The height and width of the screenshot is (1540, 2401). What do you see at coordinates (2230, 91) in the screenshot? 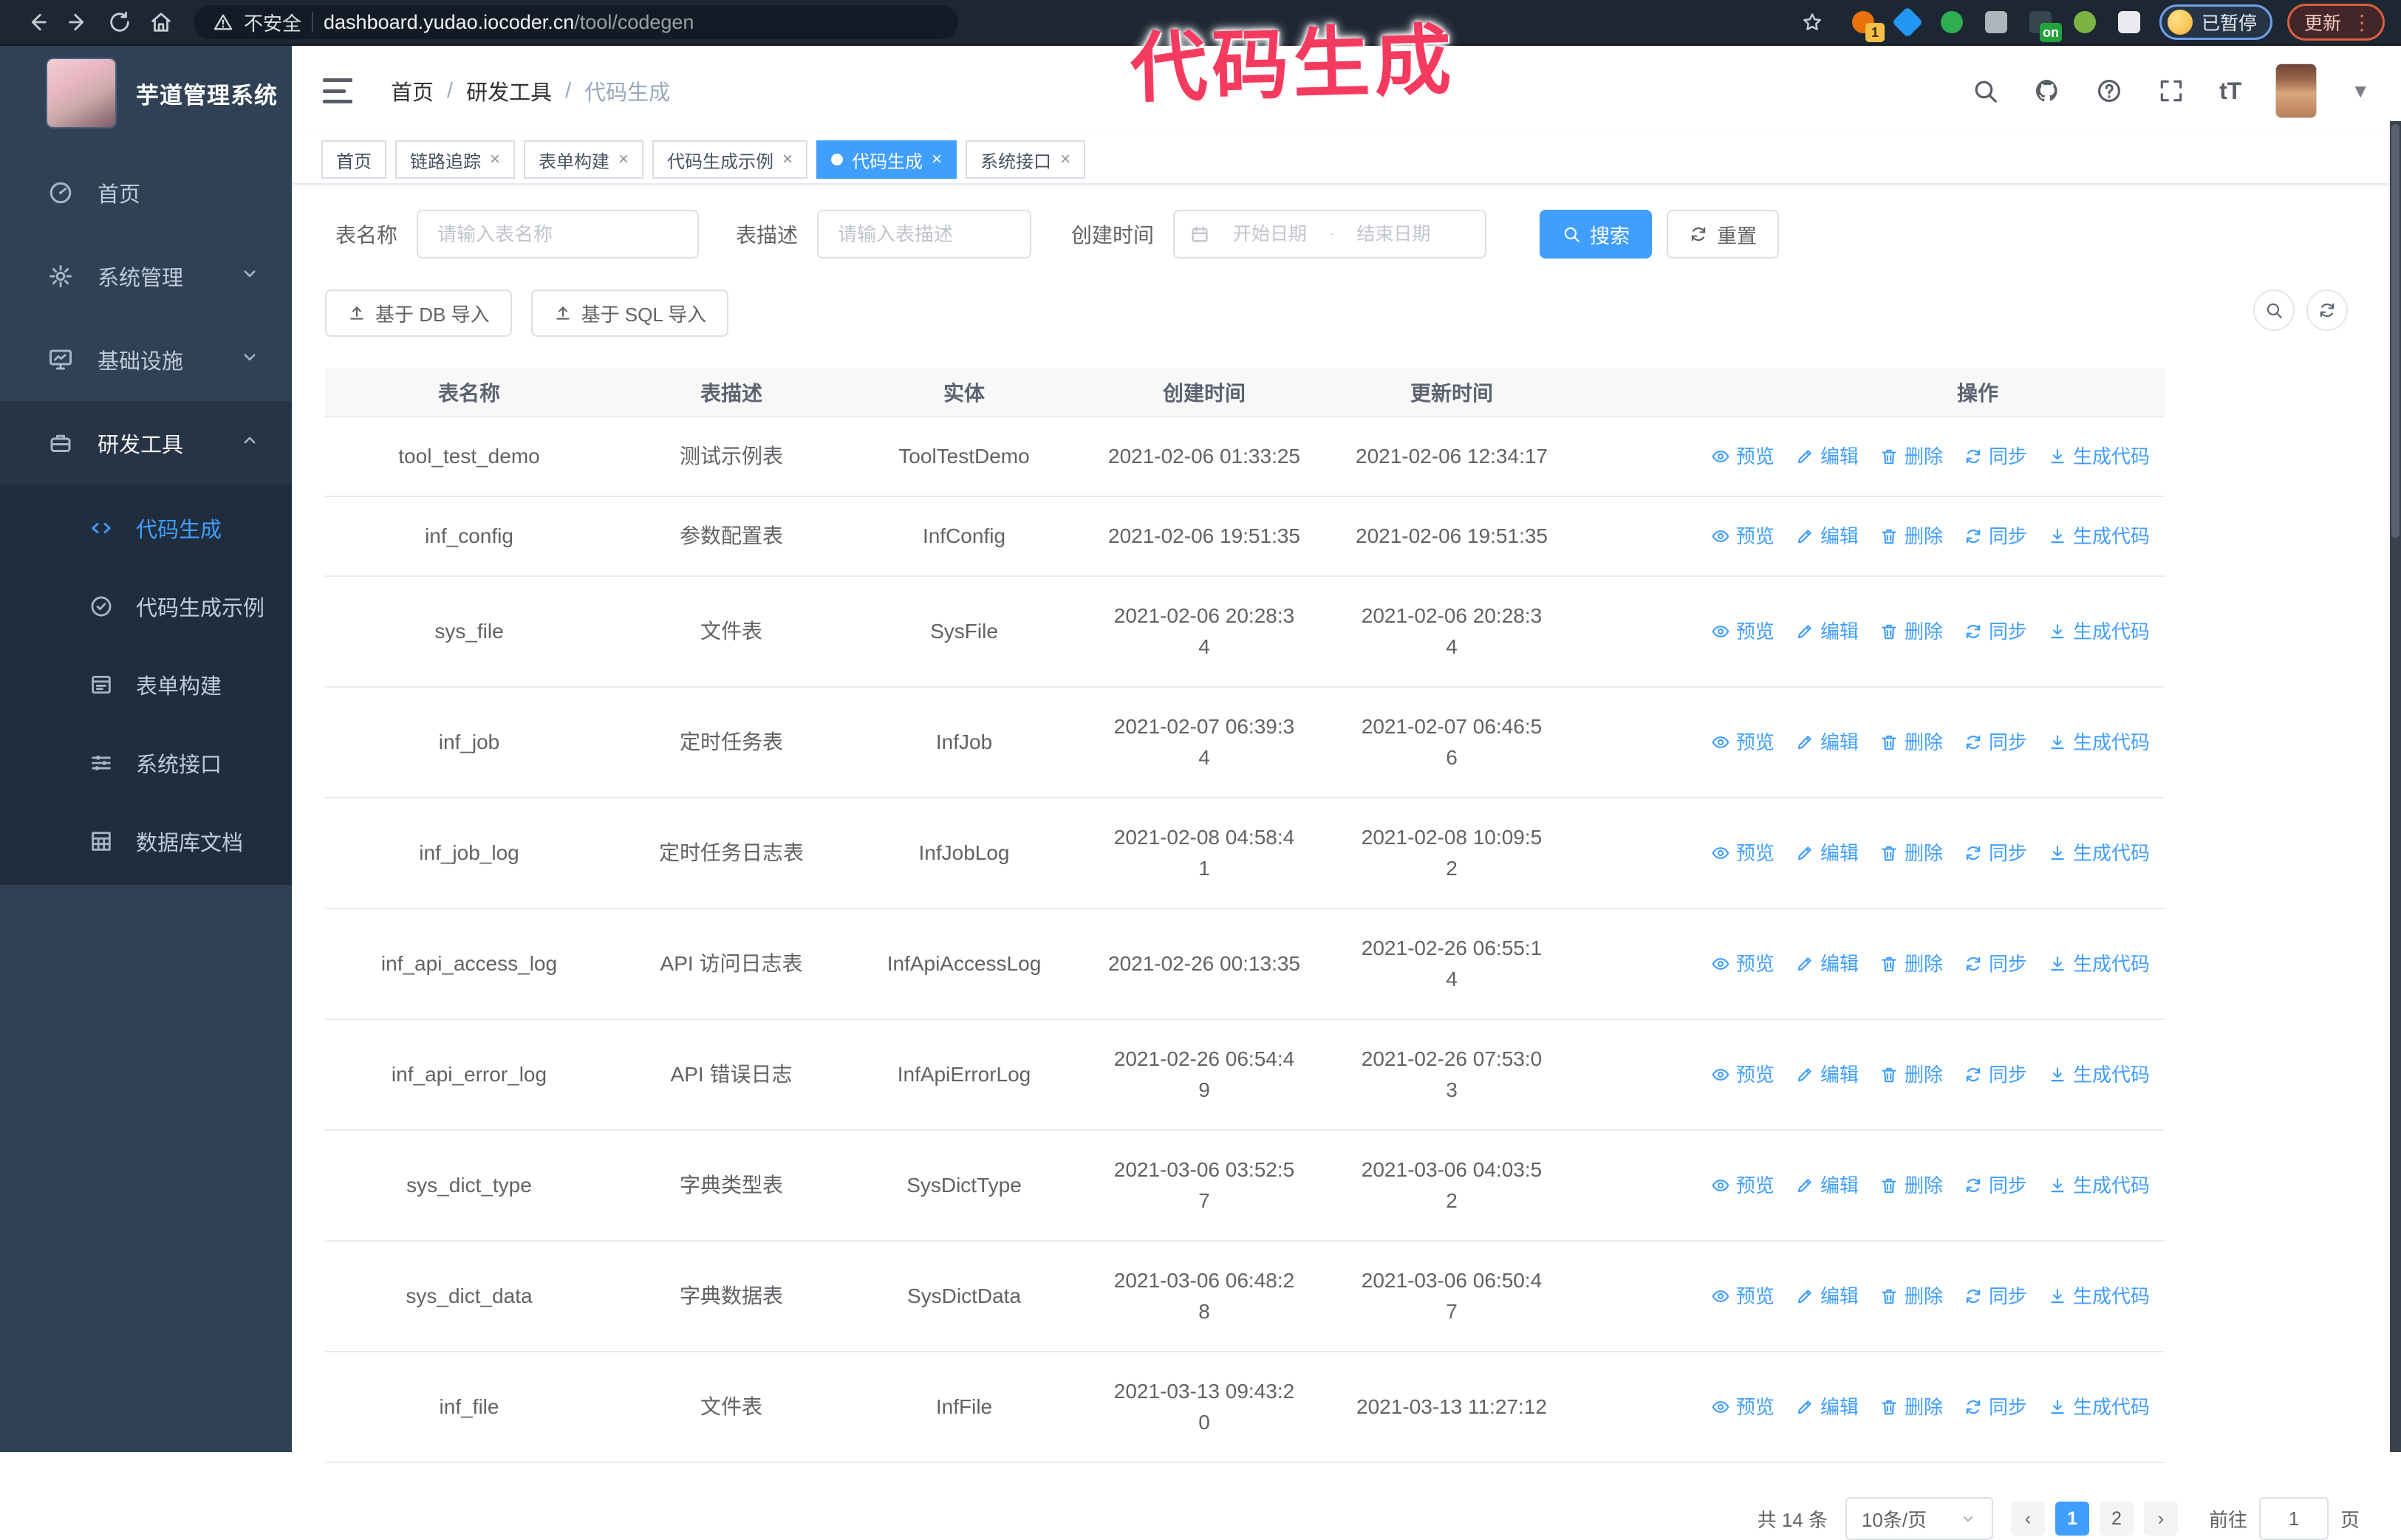
I see `font-size-icon: tT` at bounding box center [2230, 91].